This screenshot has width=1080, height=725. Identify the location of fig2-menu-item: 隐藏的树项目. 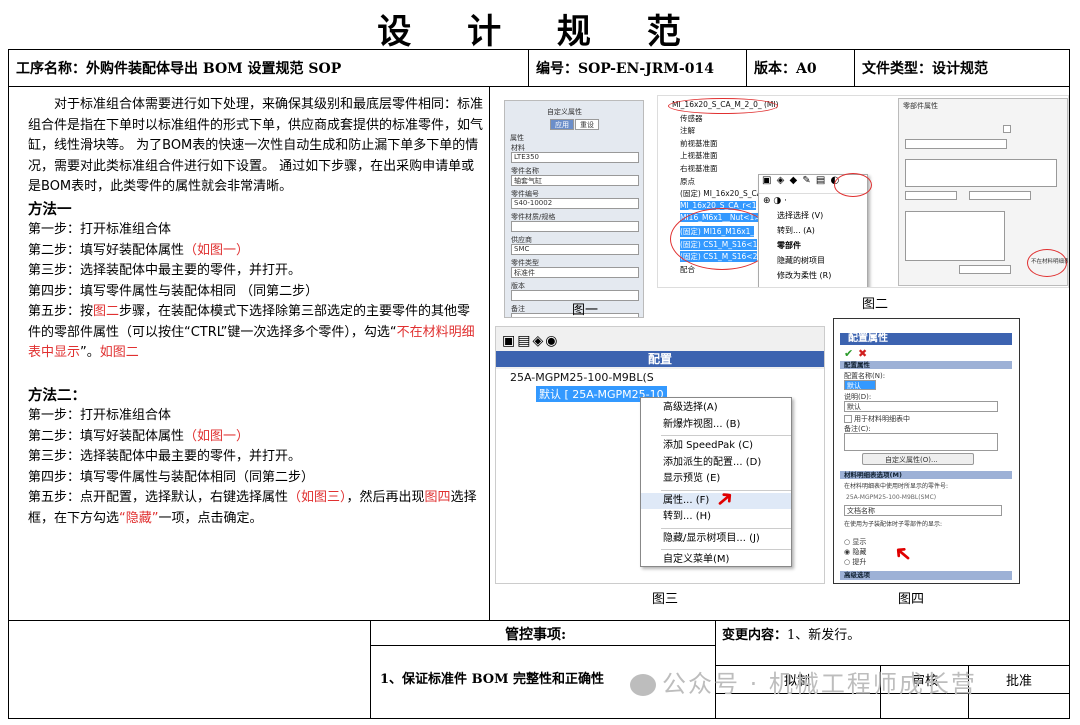
(821, 260).